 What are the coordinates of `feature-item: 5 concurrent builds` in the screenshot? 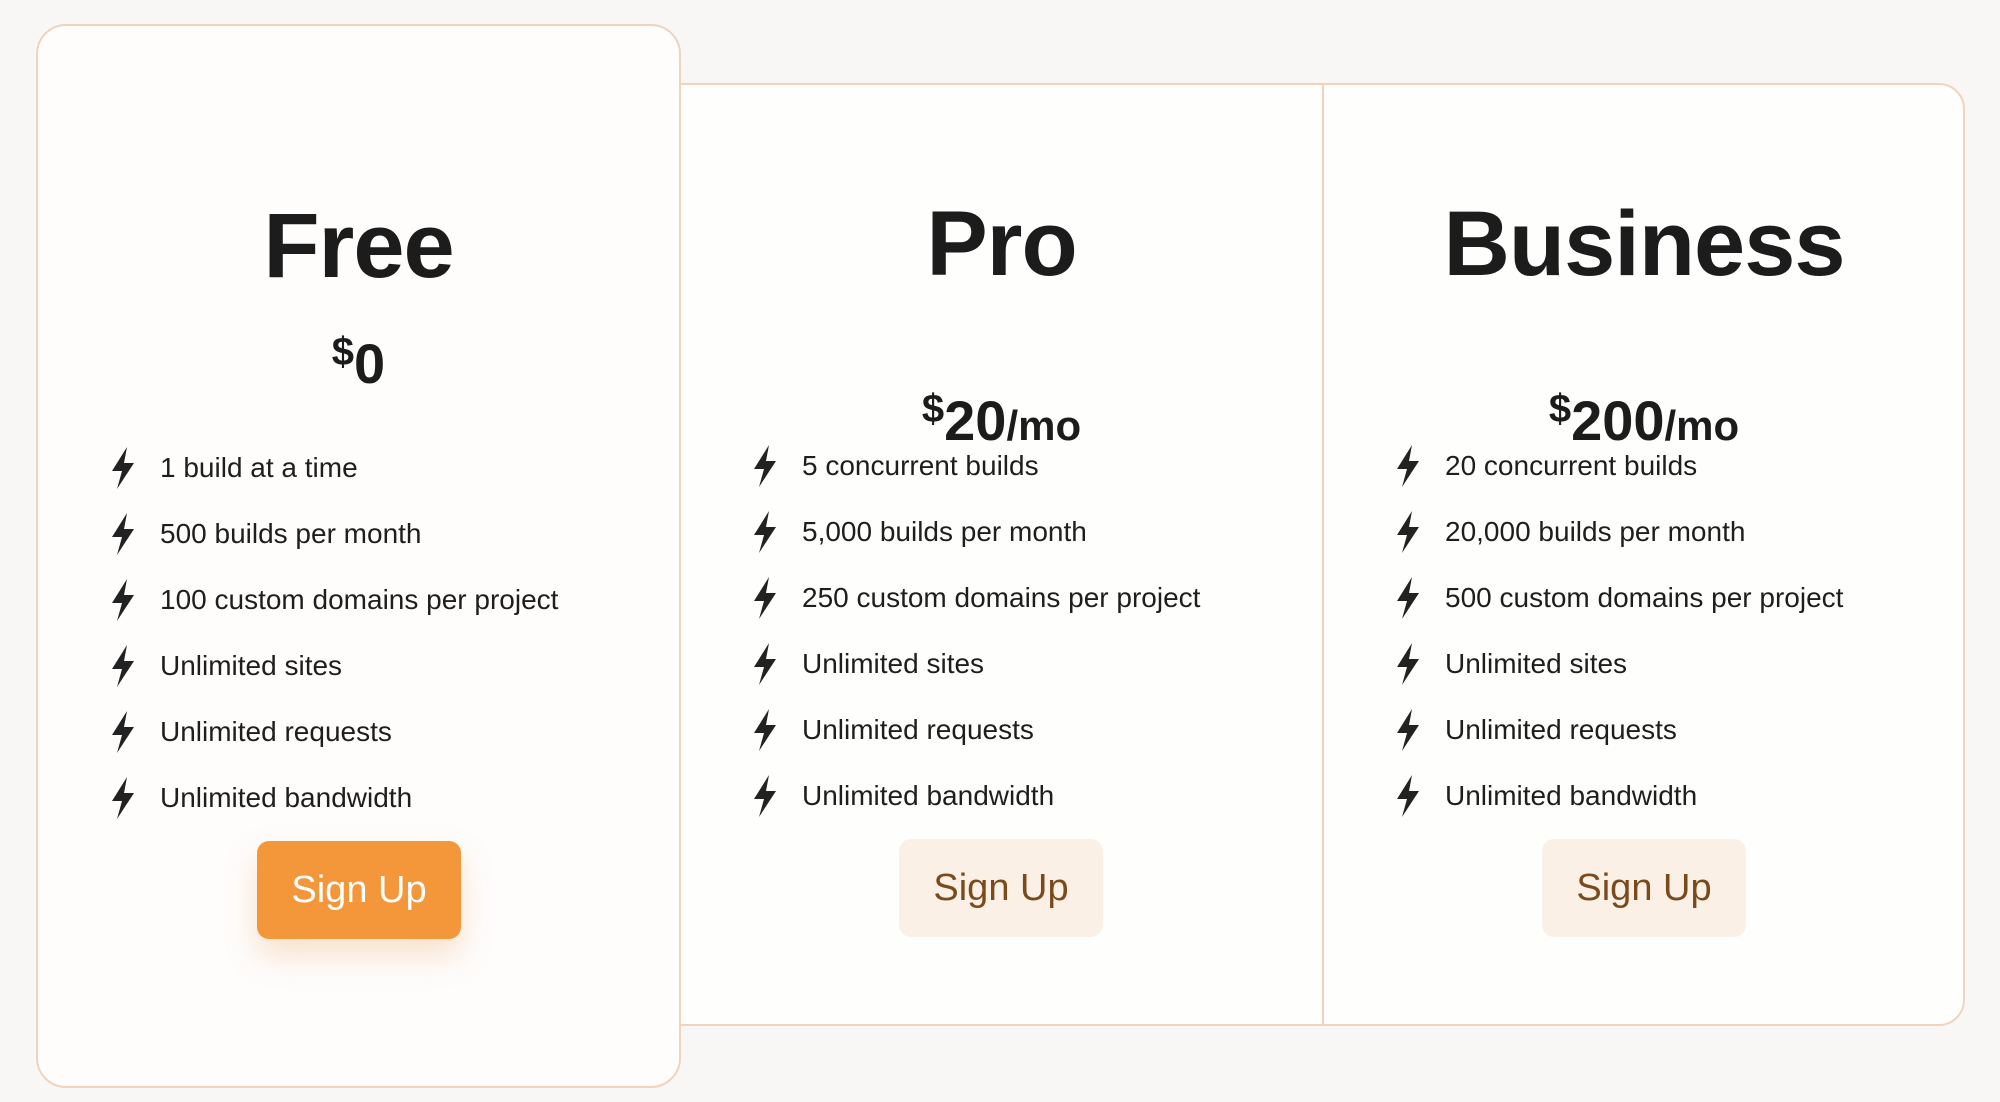 It's located at (976, 466).